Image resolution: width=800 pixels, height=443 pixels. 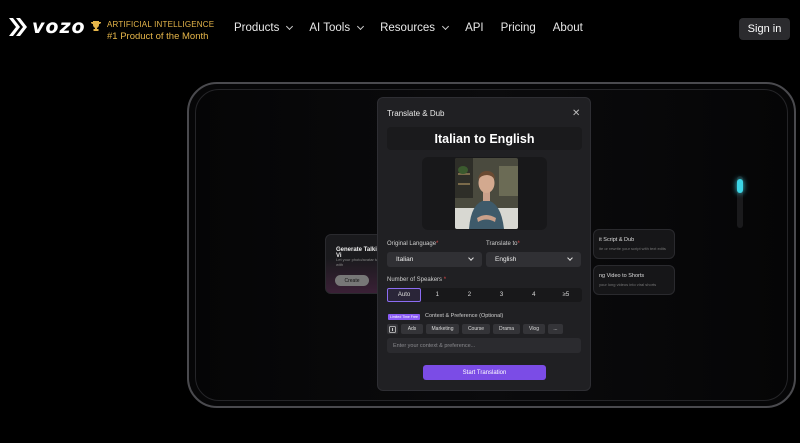 What do you see at coordinates (534, 295) in the screenshot?
I see `speaker-option-4: 4` at bounding box center [534, 295].